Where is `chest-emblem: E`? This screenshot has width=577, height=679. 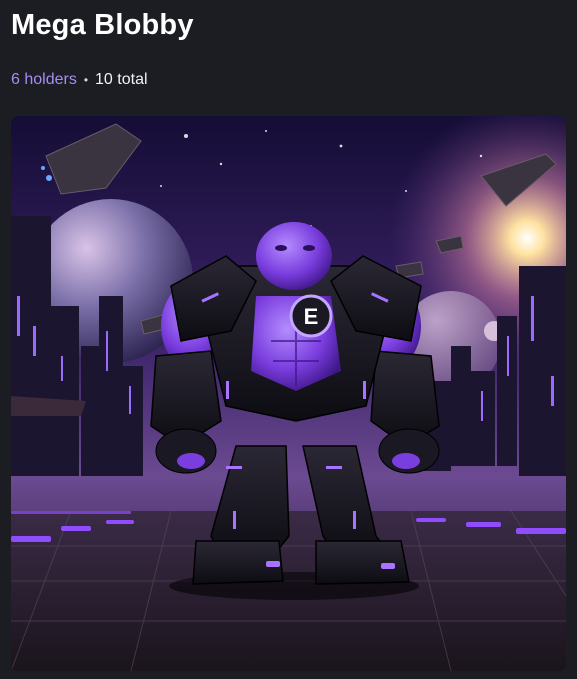
chest-emblem: E is located at coordinates (311, 316).